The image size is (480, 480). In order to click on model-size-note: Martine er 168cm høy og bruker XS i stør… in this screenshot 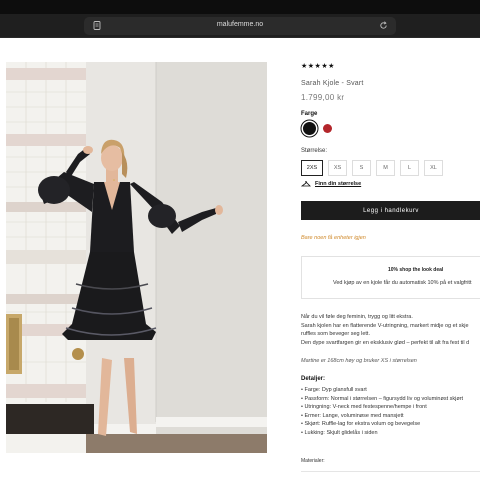, I will do `click(359, 361)`.